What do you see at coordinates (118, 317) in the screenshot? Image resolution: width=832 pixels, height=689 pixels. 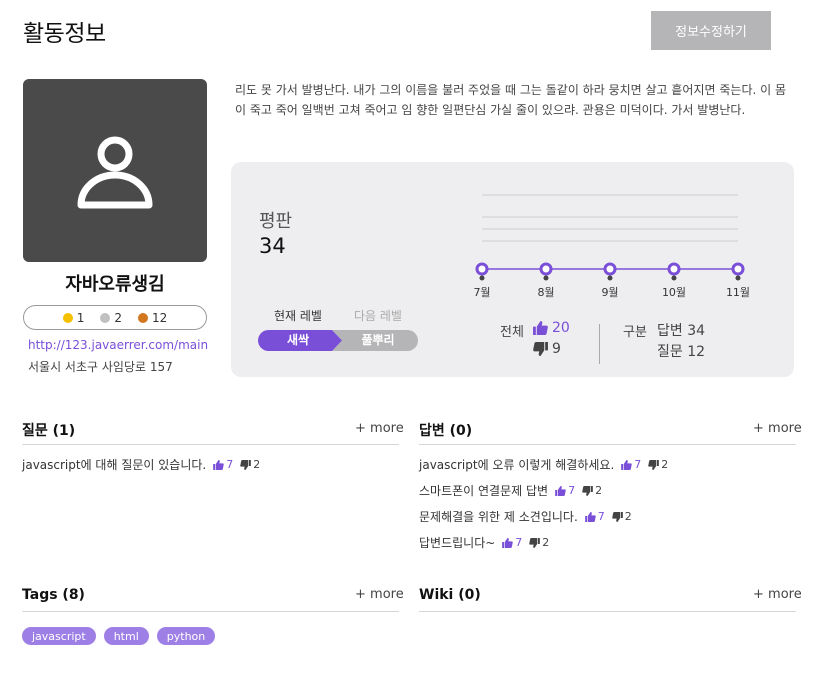 I see `silver-badge-count: 2` at bounding box center [118, 317].